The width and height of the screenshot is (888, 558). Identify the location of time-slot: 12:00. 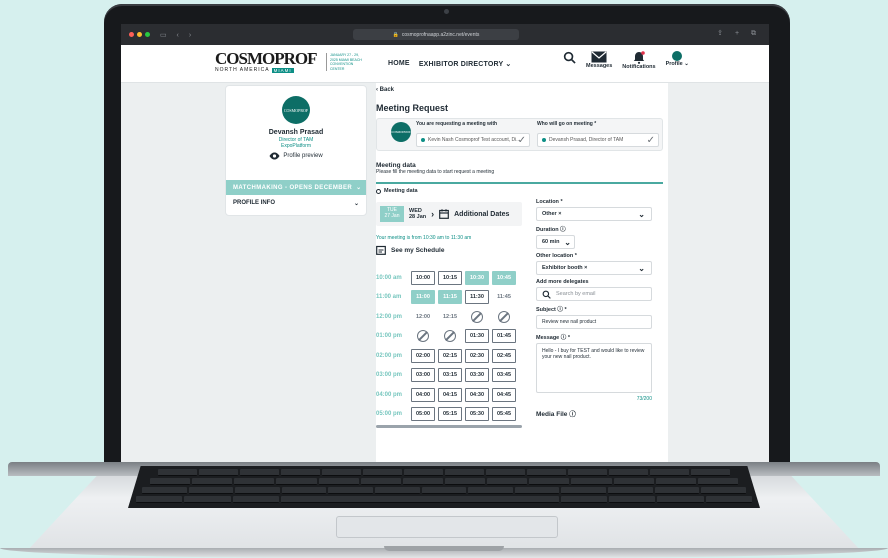
(423, 317).